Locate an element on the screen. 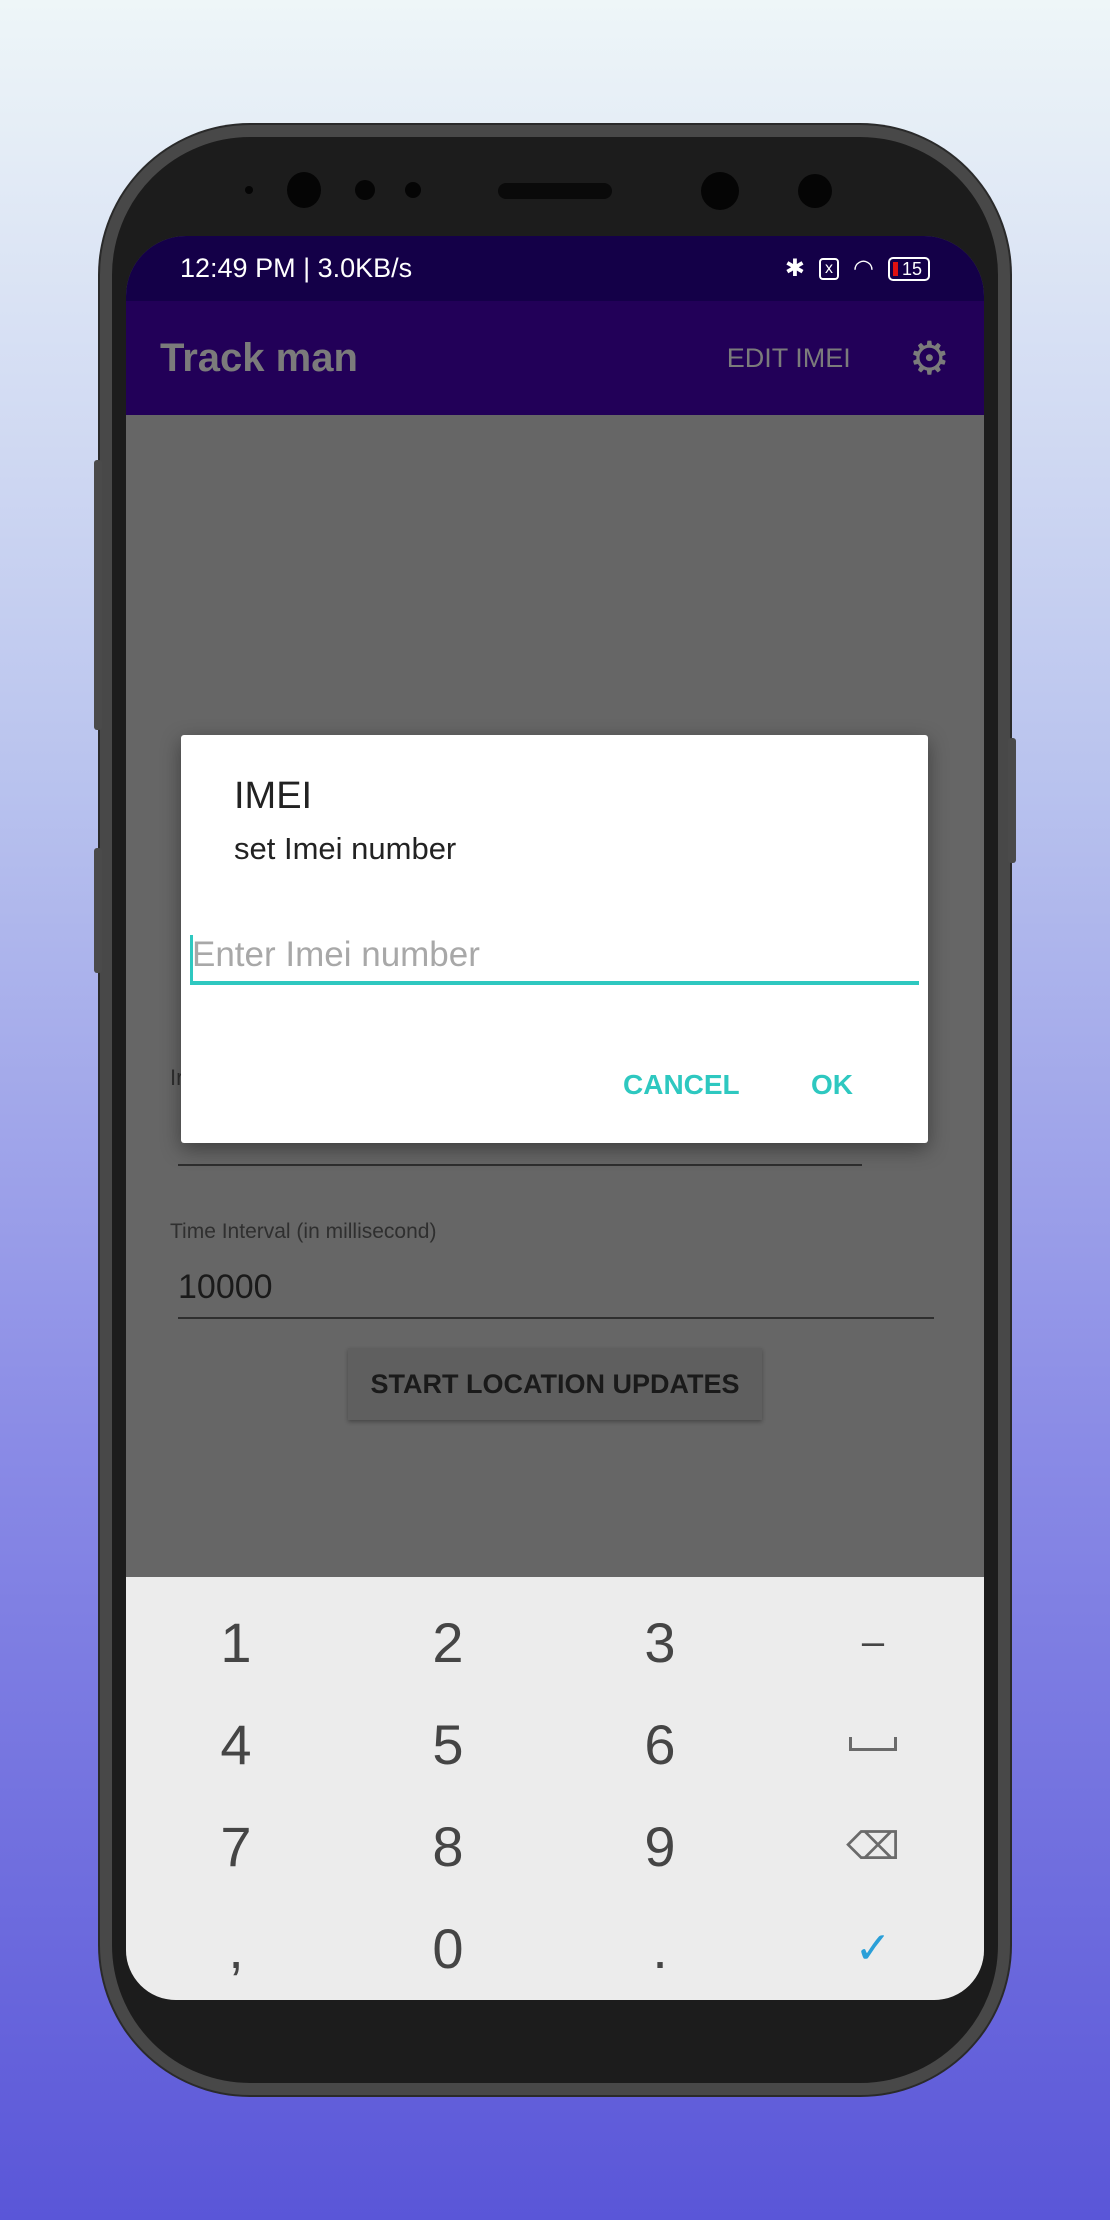  space-key is located at coordinates (873, 1744).